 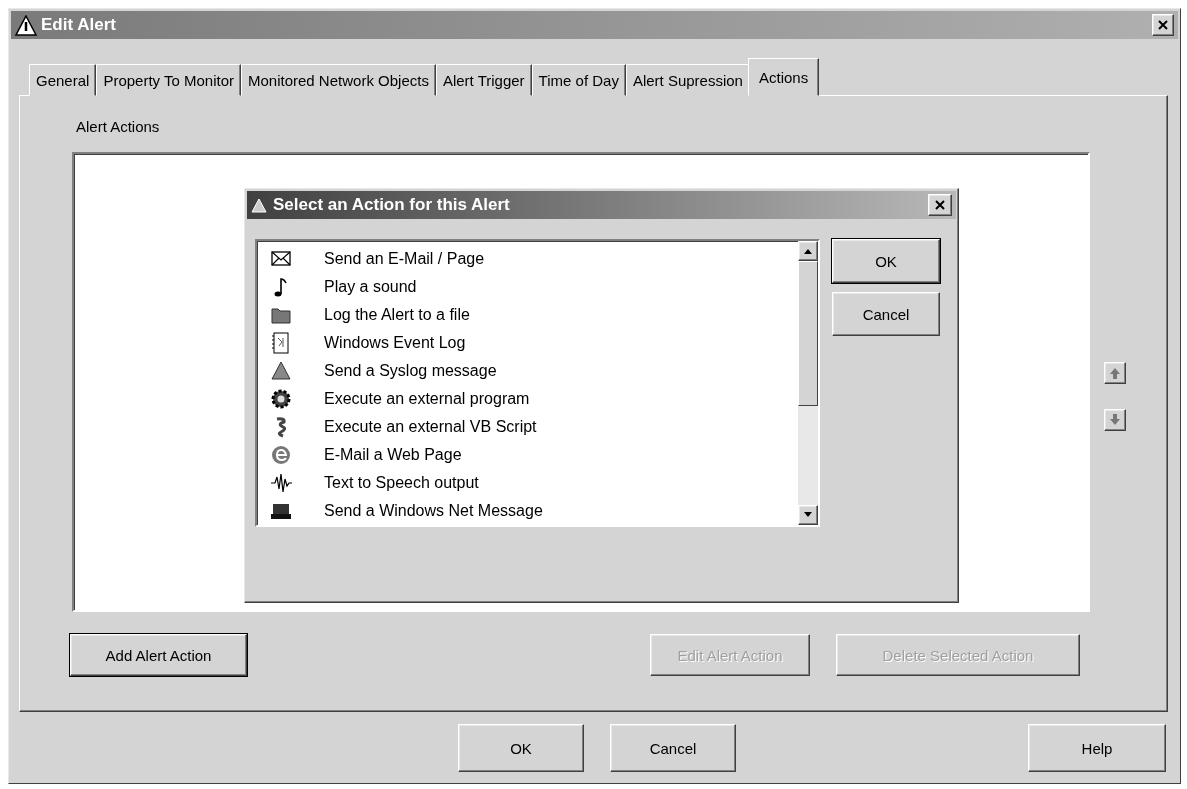 I want to click on scroll-down-button, so click(x=808, y=515).